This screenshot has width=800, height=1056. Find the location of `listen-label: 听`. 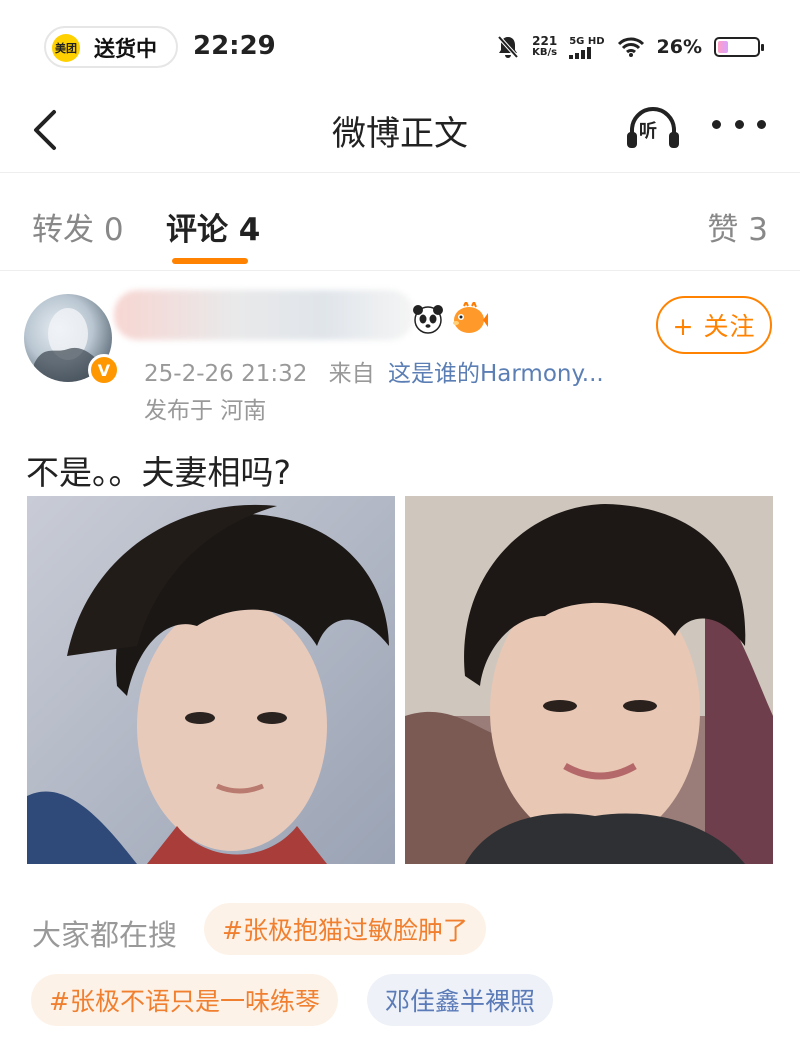

listen-label: 听 is located at coordinates (648, 131).